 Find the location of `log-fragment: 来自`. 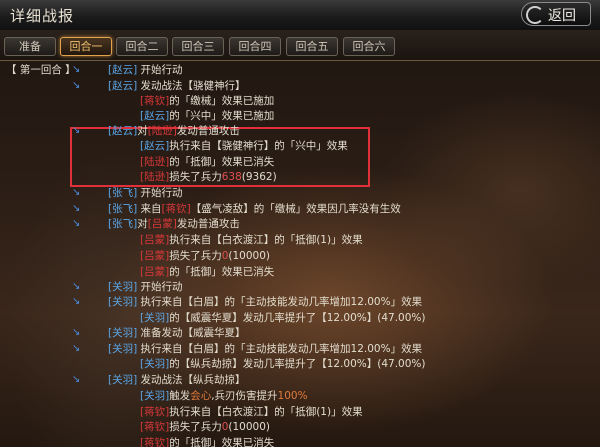

log-fragment: 来自 is located at coordinates (149, 209).